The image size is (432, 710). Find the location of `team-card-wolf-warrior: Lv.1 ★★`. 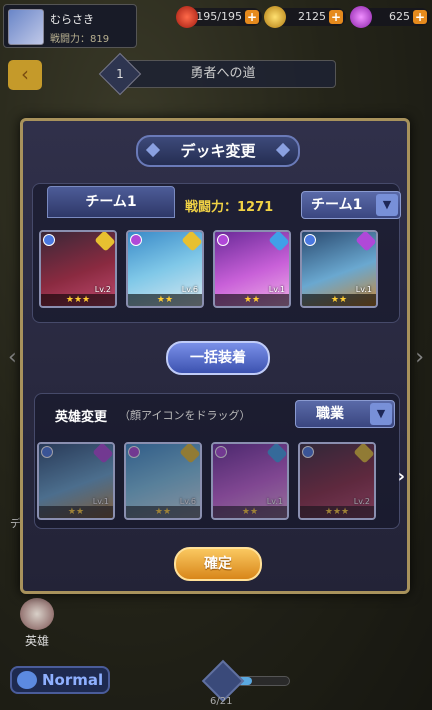

team-card-wolf-warrior: Lv.1 ★★ is located at coordinates (339, 269).